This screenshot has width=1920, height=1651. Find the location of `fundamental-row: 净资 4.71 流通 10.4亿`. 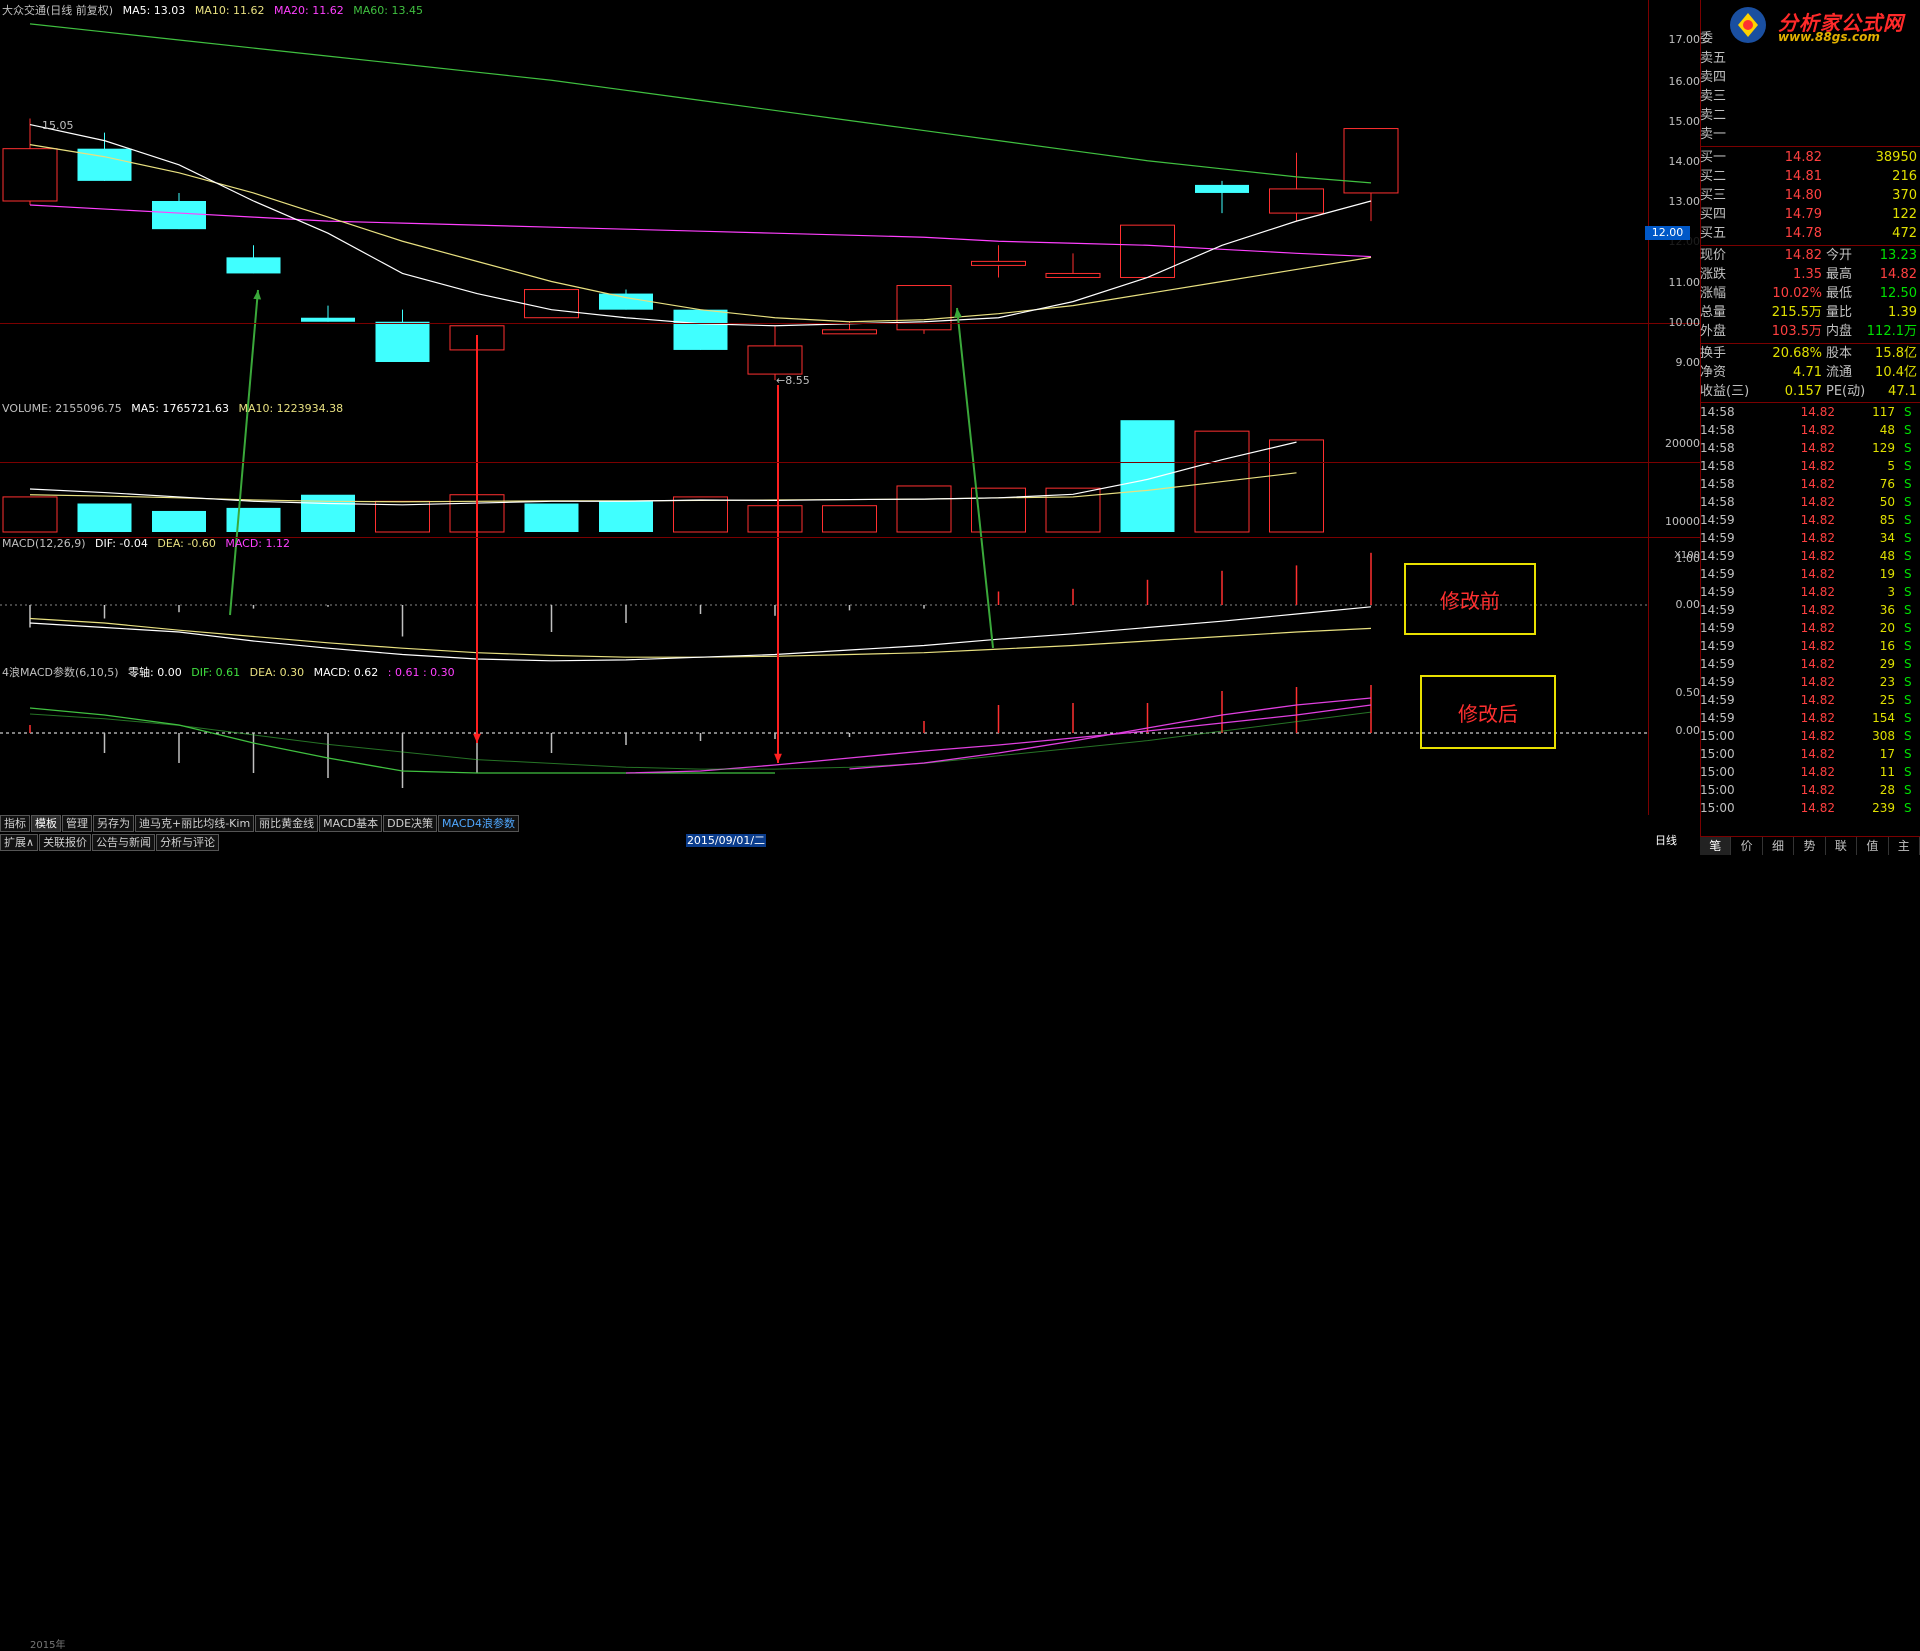

fundamental-row: 净资 4.71 流通 10.4亿 is located at coordinates (1810, 373).